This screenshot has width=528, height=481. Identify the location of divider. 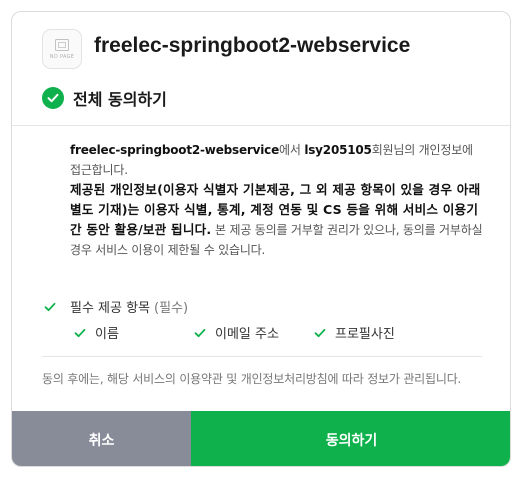
(262, 356).